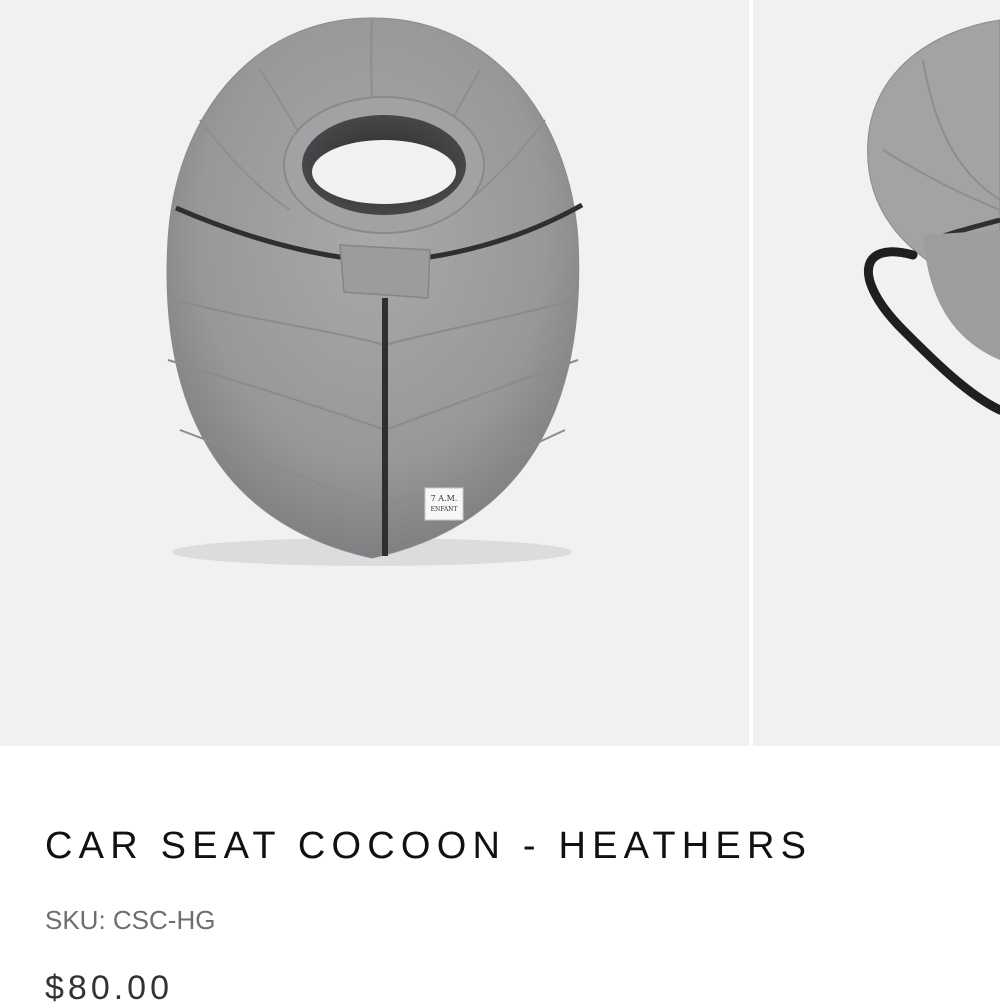 The width and height of the screenshot is (1000, 1008). What do you see at coordinates (109, 988) in the screenshot?
I see `product-price: $80.00` at bounding box center [109, 988].